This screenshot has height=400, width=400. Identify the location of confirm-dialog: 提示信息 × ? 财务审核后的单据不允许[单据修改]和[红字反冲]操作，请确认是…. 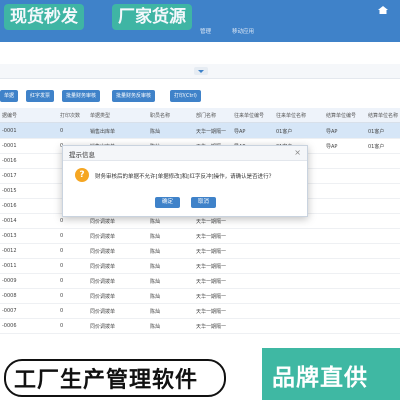
(185, 181).